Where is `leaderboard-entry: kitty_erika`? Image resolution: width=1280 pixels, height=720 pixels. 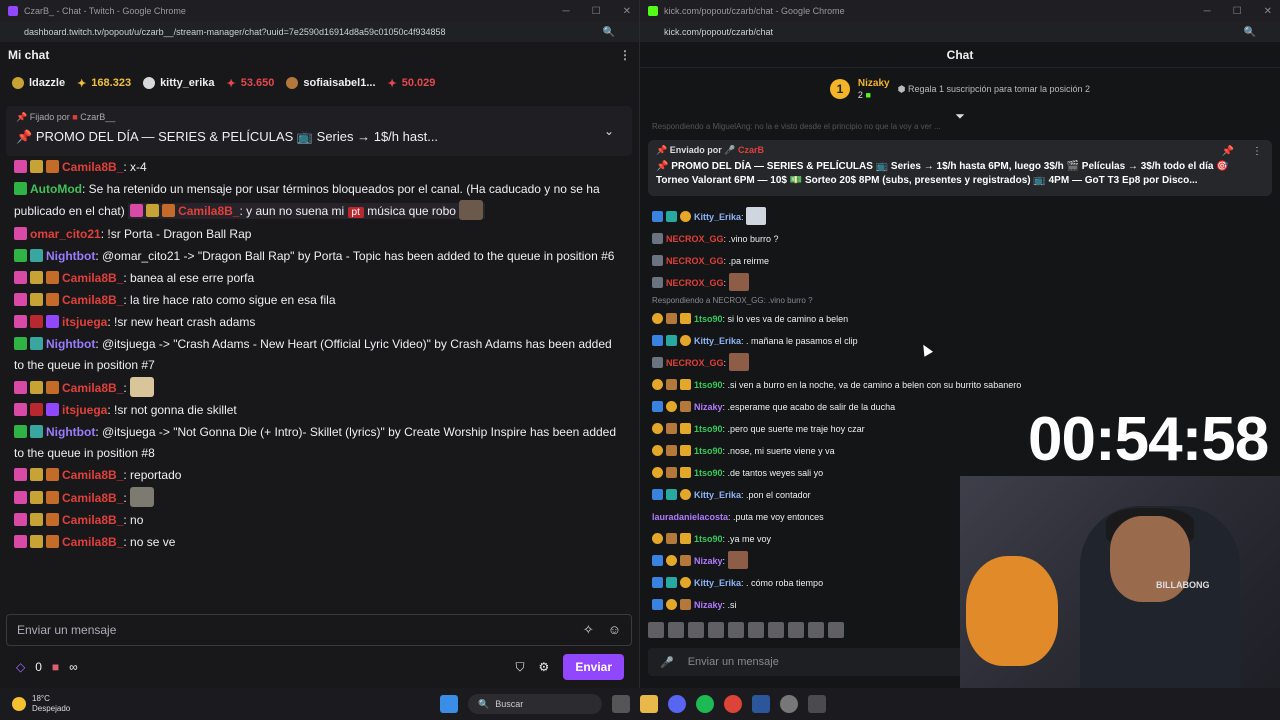 leaderboard-entry: kitty_erika is located at coordinates (179, 83).